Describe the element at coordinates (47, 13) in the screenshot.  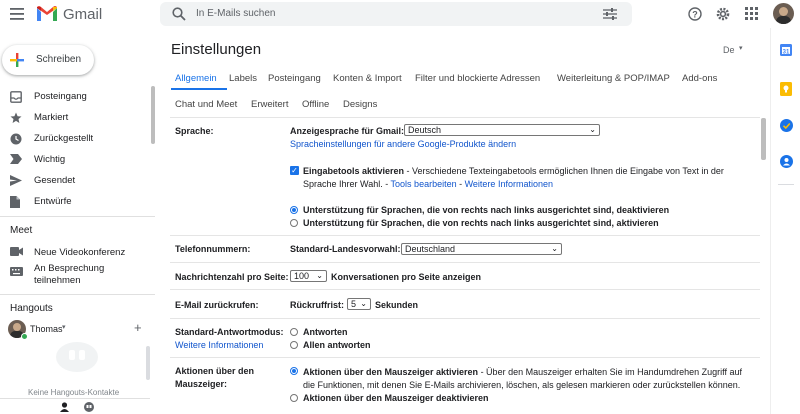
I see `gmail-logo-icon` at that location.